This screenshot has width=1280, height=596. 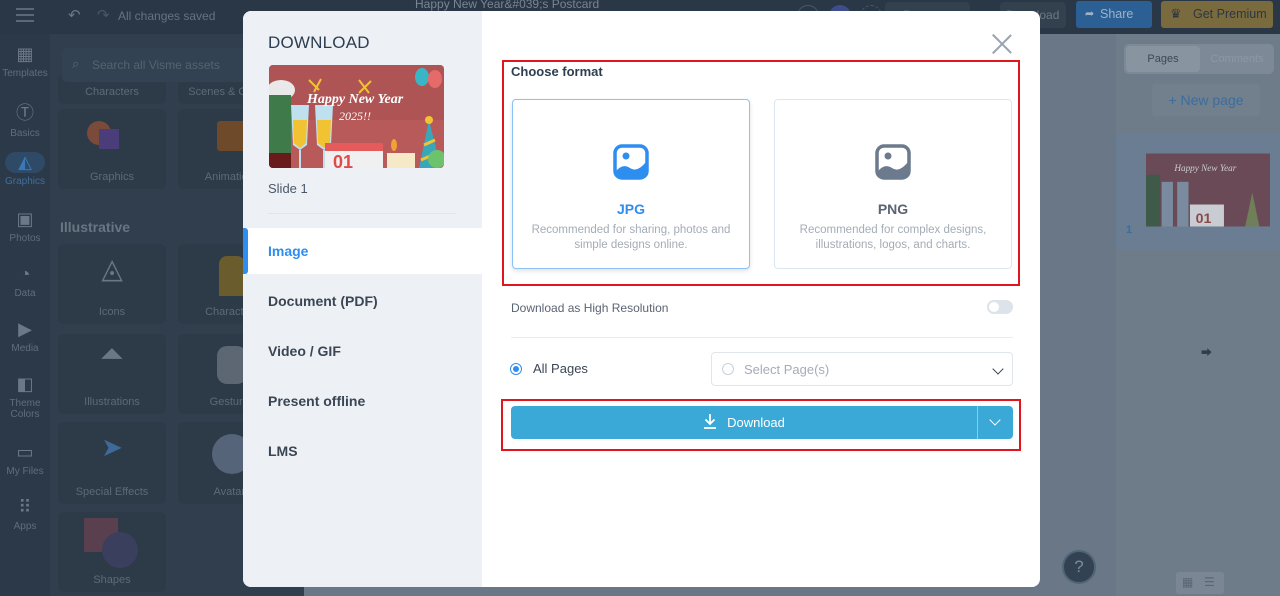 I want to click on search-icon: ⌕, so click(x=76, y=63).